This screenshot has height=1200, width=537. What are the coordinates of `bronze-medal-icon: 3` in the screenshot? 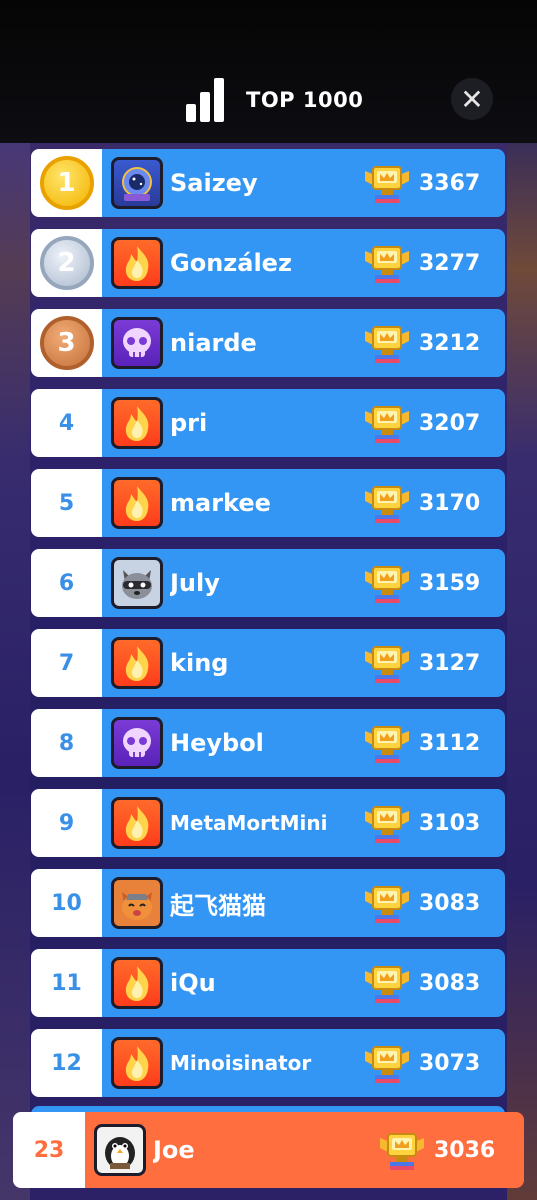 It's located at (66, 343).